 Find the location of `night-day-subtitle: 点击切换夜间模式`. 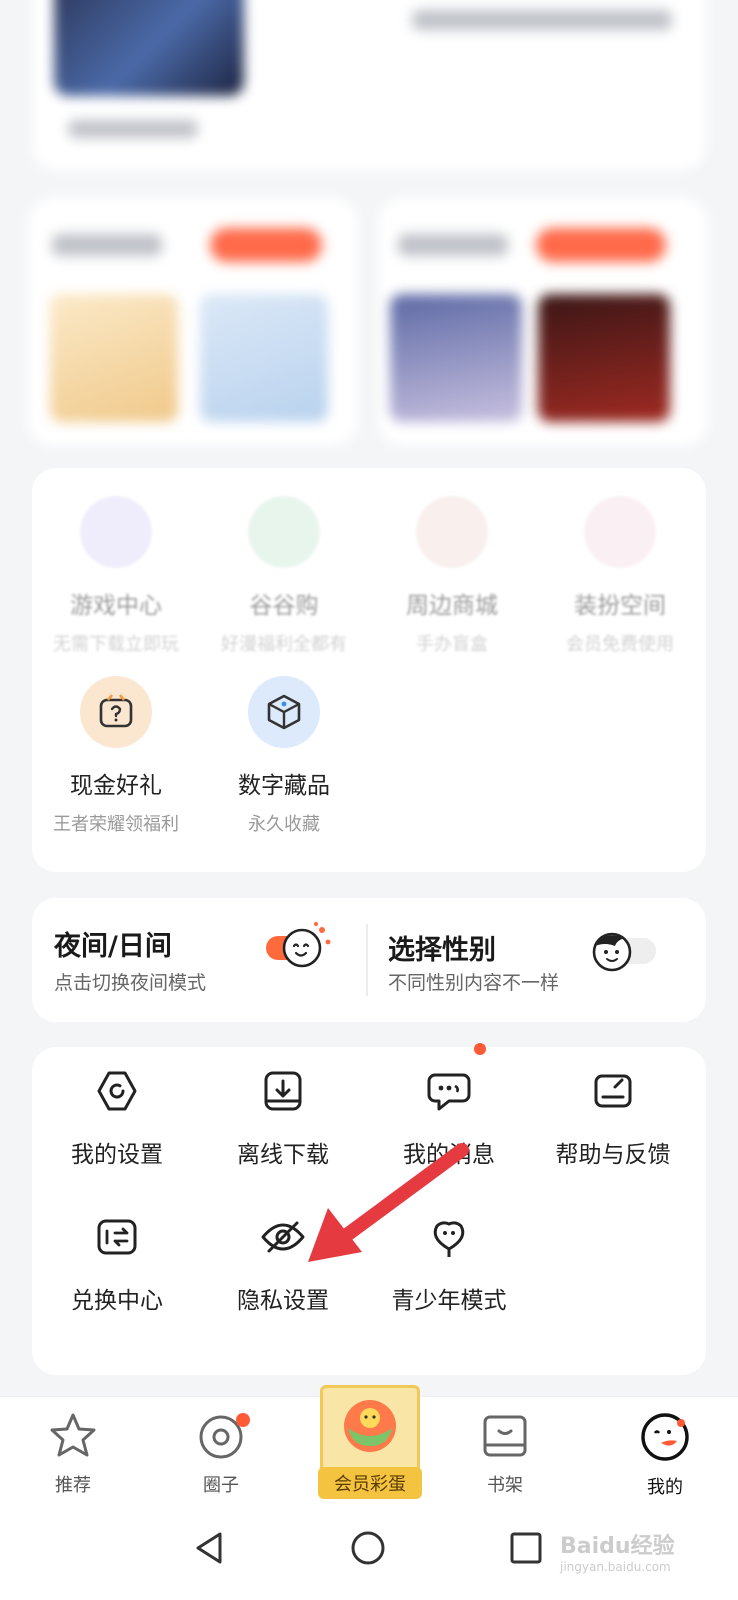

night-day-subtitle: 点击切换夜间模式 is located at coordinates (130, 983).